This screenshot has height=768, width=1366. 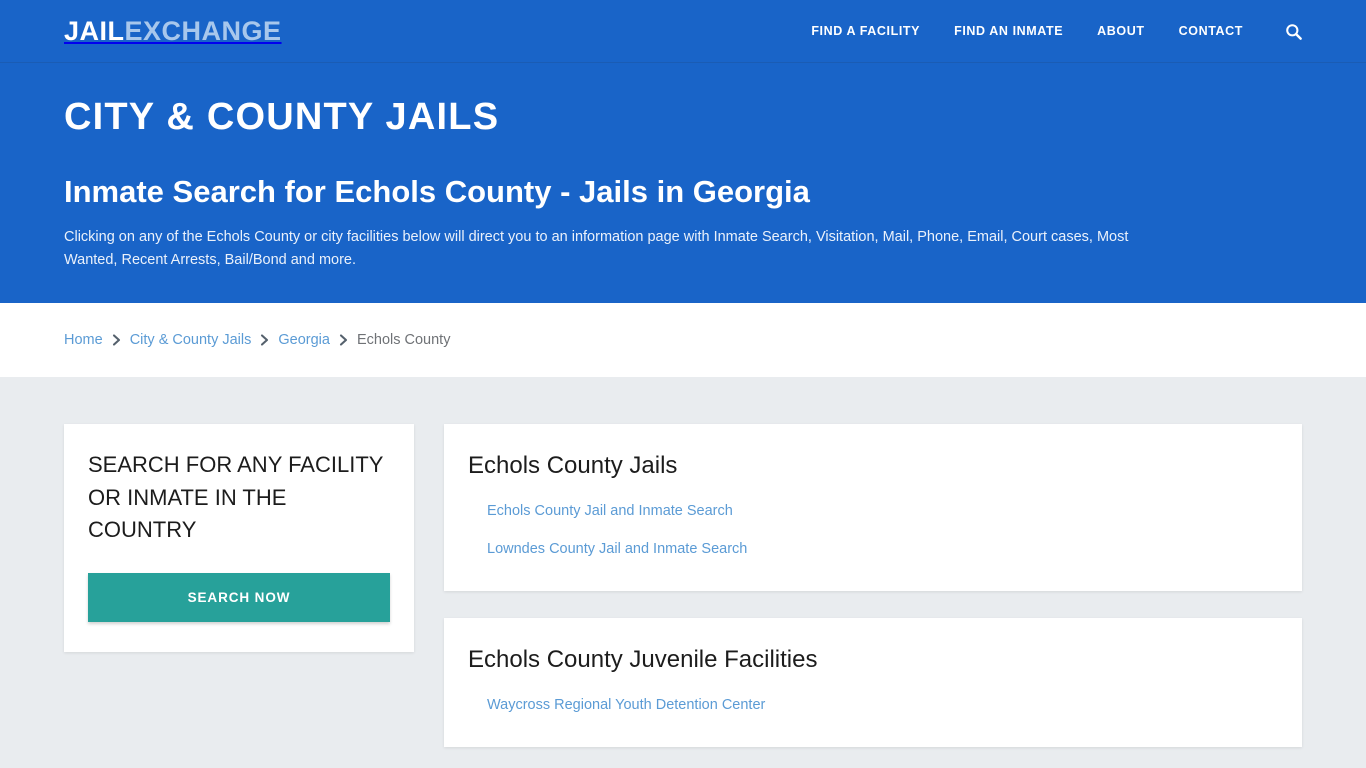 I want to click on facility-card-title: Echols County Jails, so click(x=573, y=465).